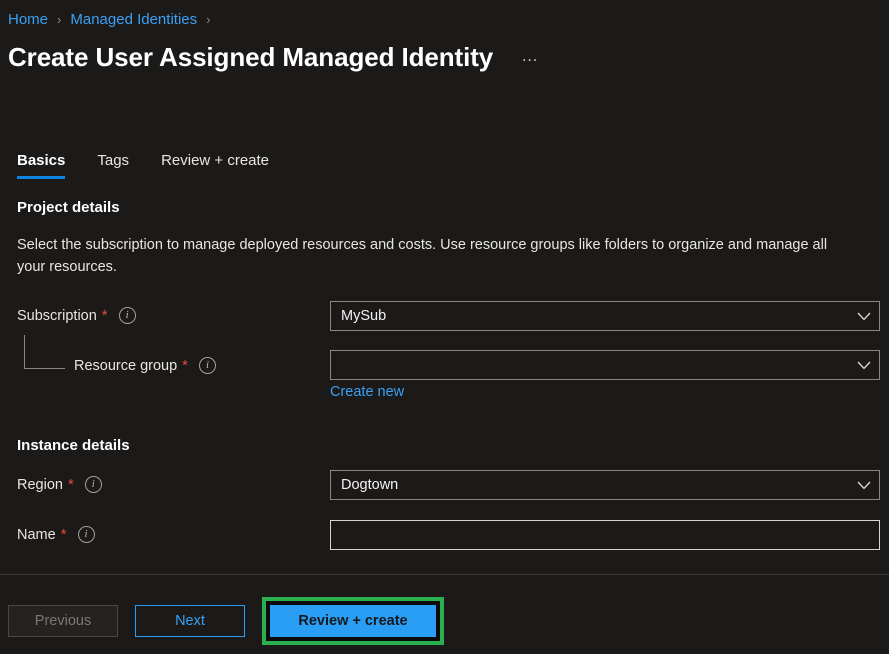 The height and width of the screenshot is (654, 889). Describe the element at coordinates (133, 19) in the screenshot. I see `breadcrumb-item-managed-identities: Managed Identities` at that location.